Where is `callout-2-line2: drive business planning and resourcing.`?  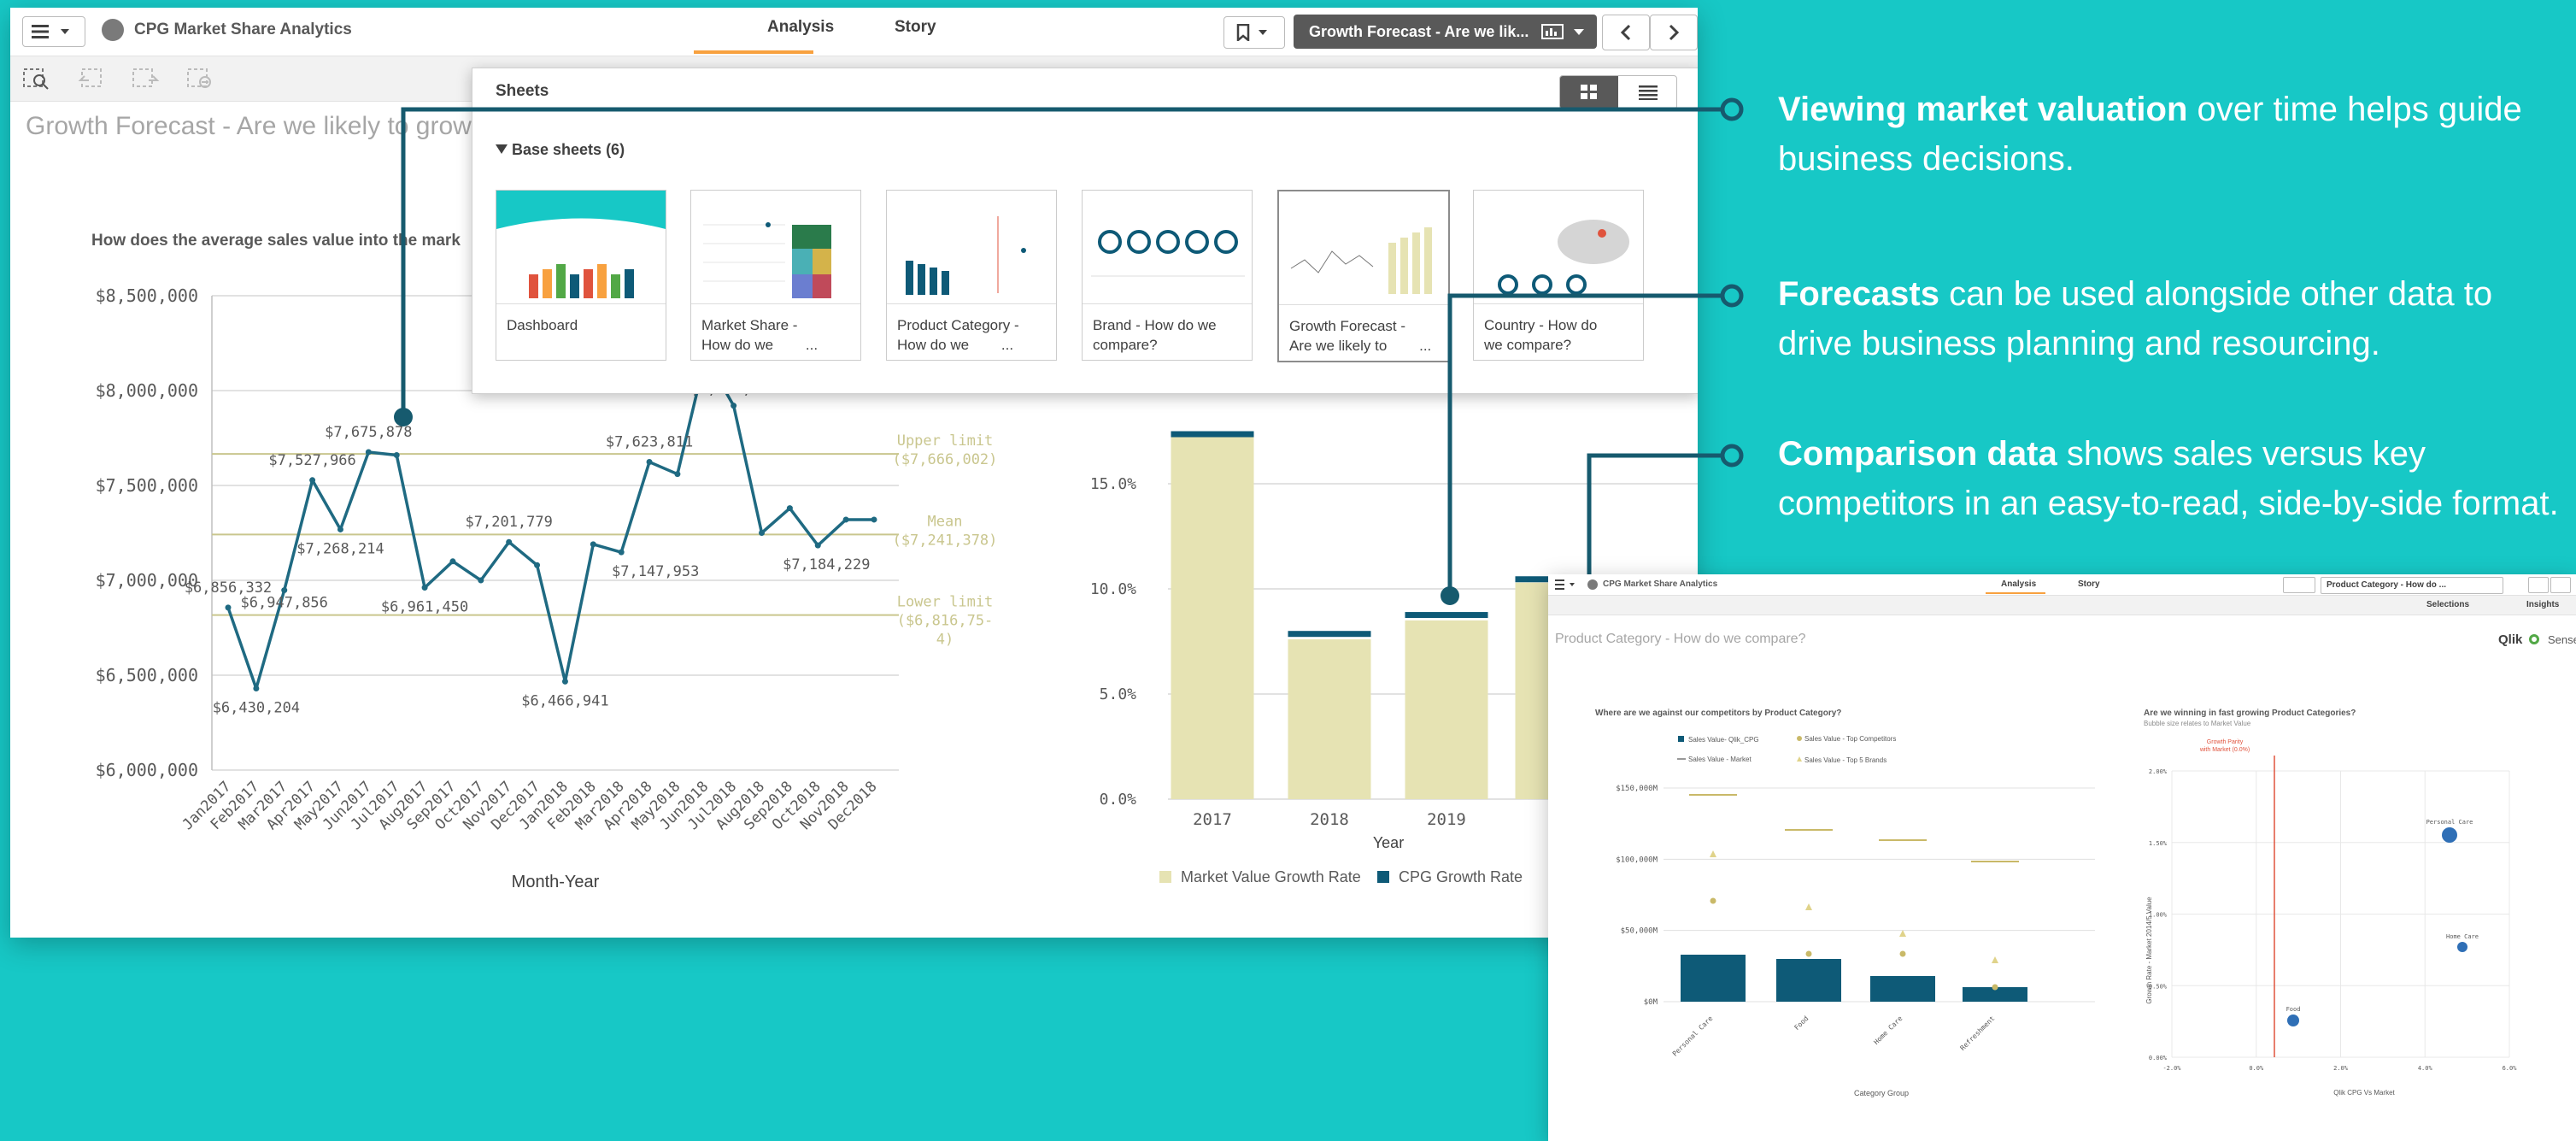 callout-2-line2: drive business planning and resourcing. is located at coordinates (2079, 343).